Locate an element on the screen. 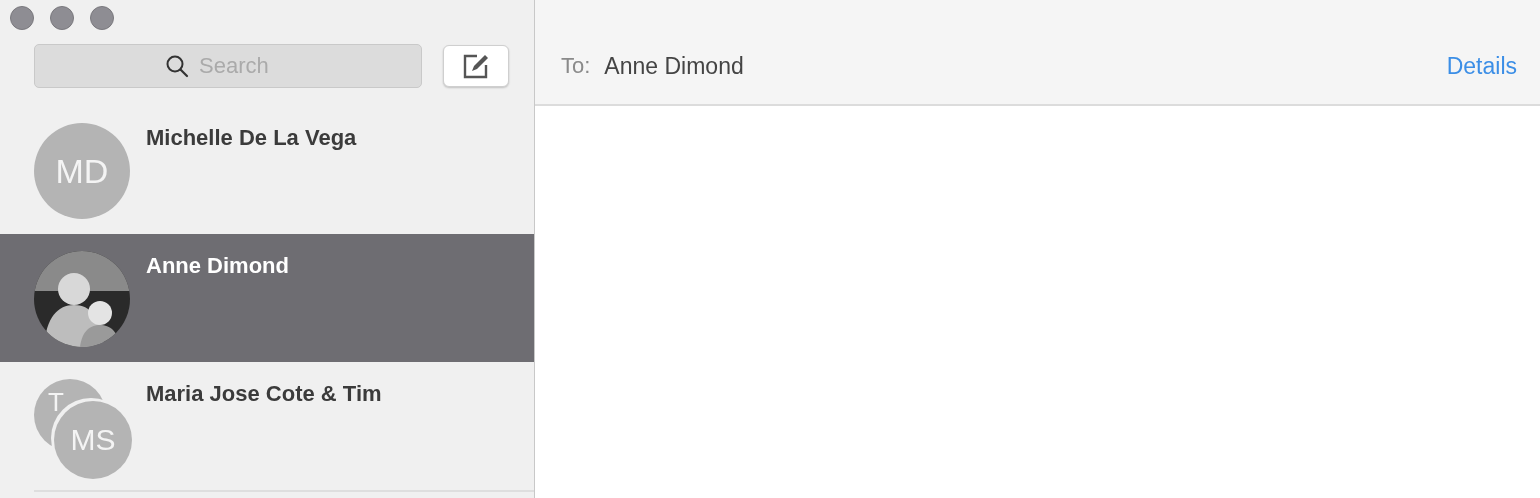 The image size is (1540, 498). avatar: MD is located at coordinates (82, 171).